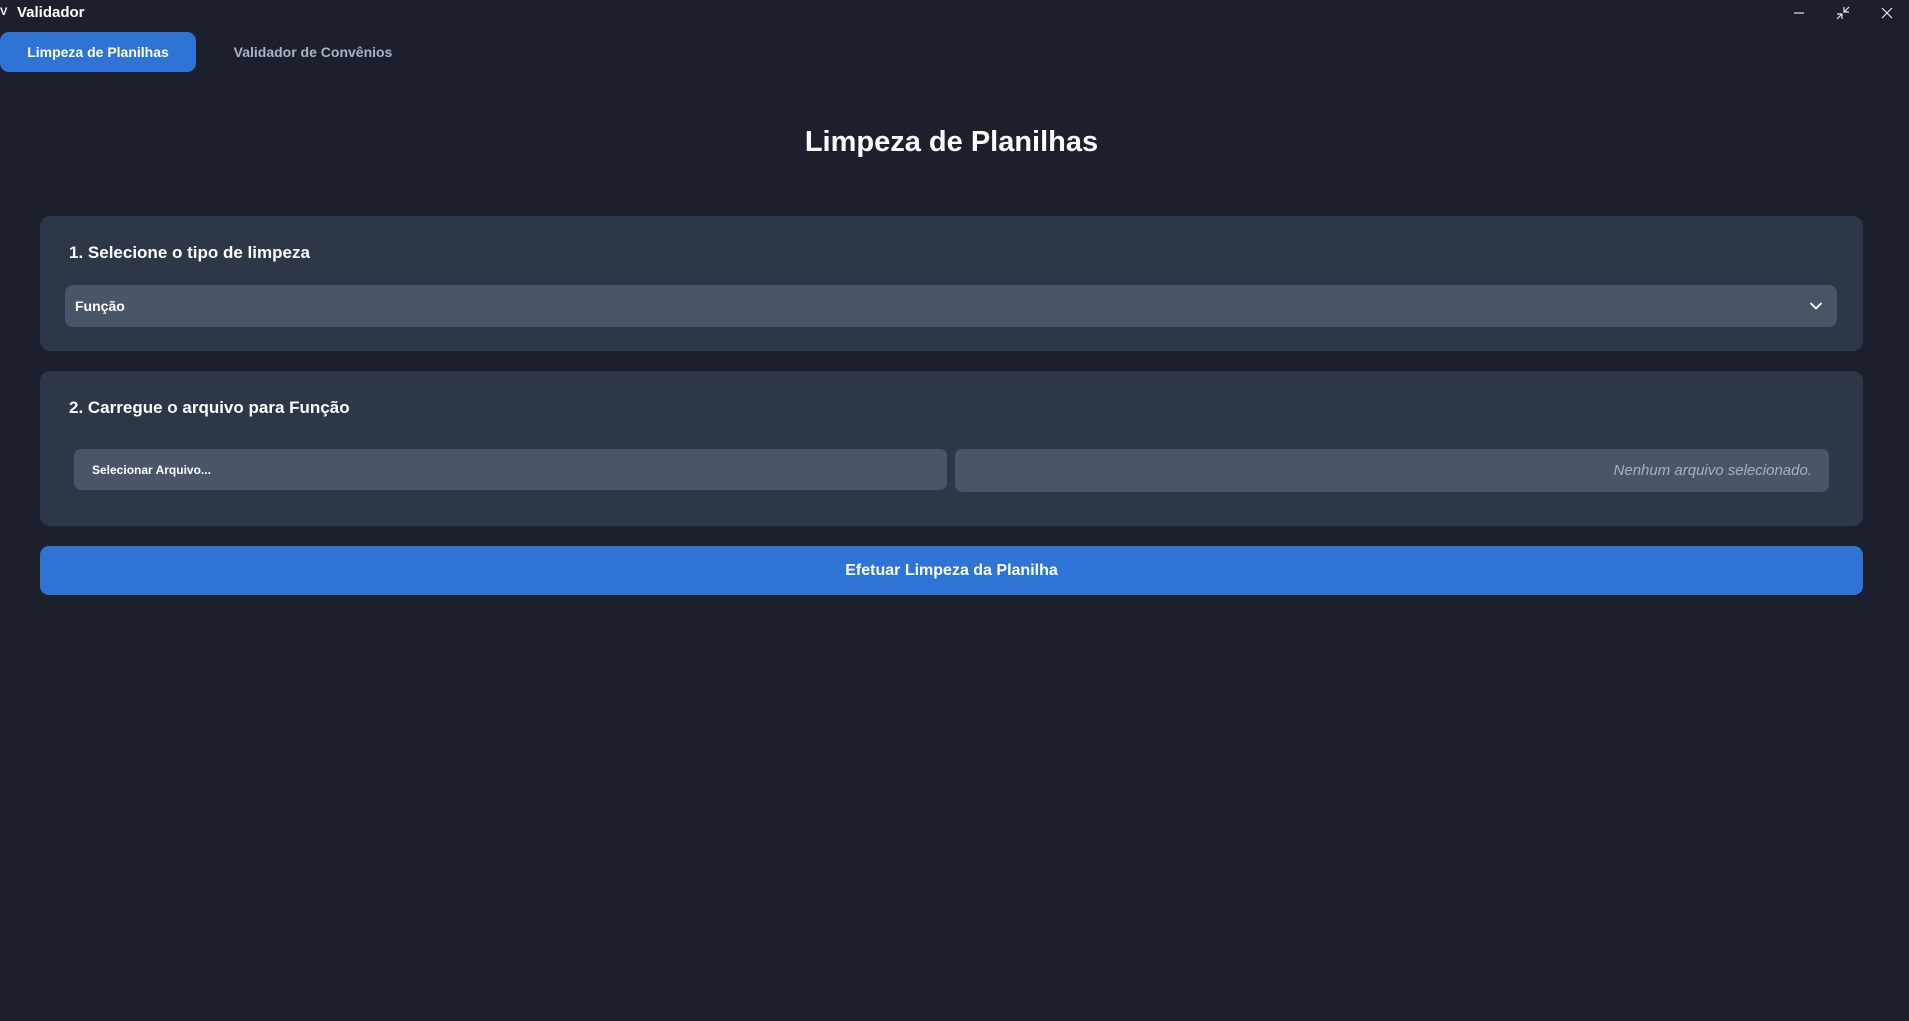  I want to click on minimize-icon, so click(1799, 13).